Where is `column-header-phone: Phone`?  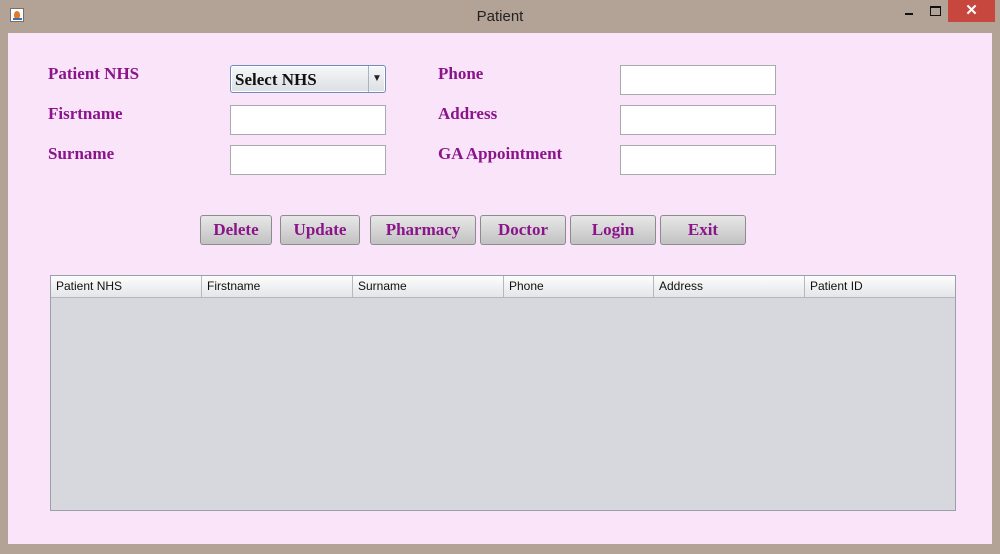 column-header-phone: Phone is located at coordinates (579, 286).